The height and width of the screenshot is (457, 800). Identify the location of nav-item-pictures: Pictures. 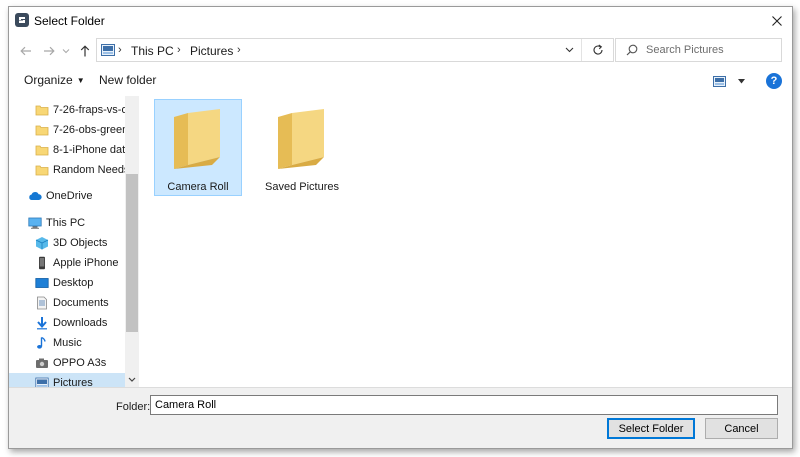
(67, 380).